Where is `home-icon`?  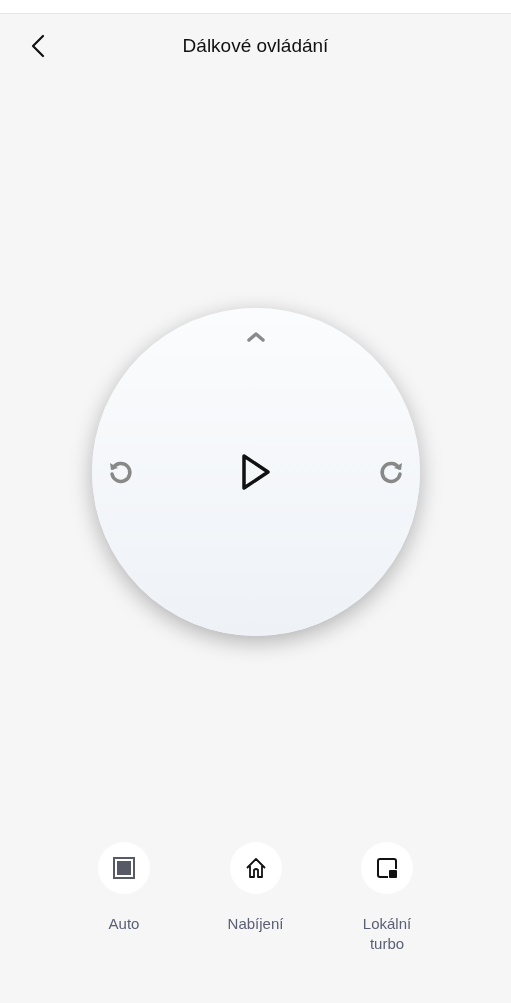 home-icon is located at coordinates (255, 868).